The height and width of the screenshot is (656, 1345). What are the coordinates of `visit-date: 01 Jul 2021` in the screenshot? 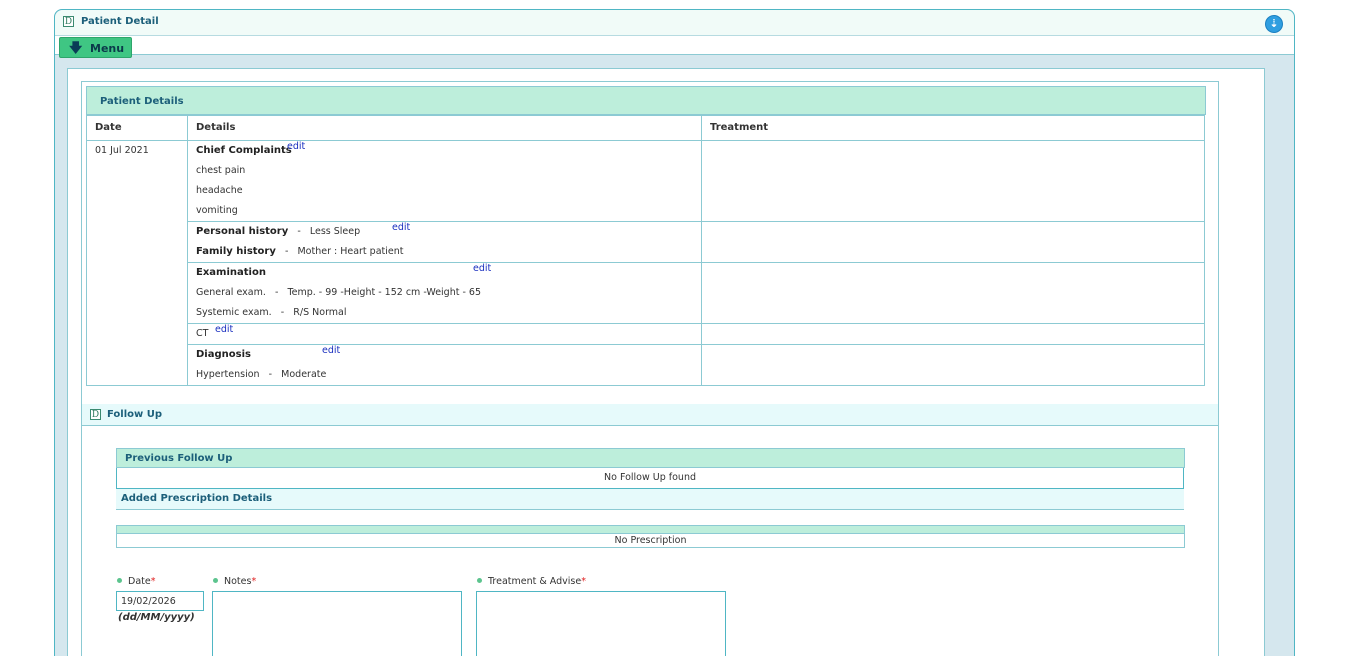 It's located at (137, 263).